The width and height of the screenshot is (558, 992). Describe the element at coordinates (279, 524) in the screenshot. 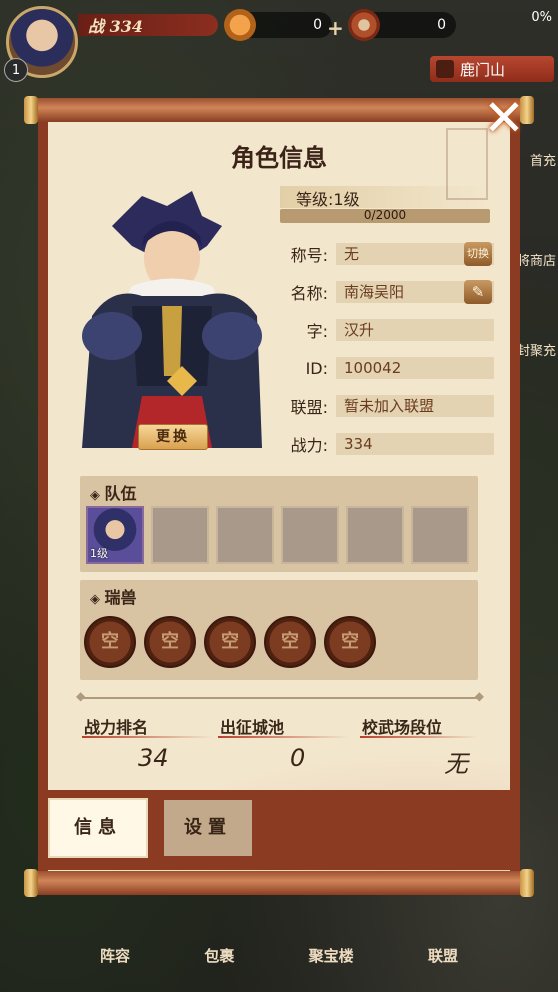

I see `team-panel: 队伍 1级` at that location.